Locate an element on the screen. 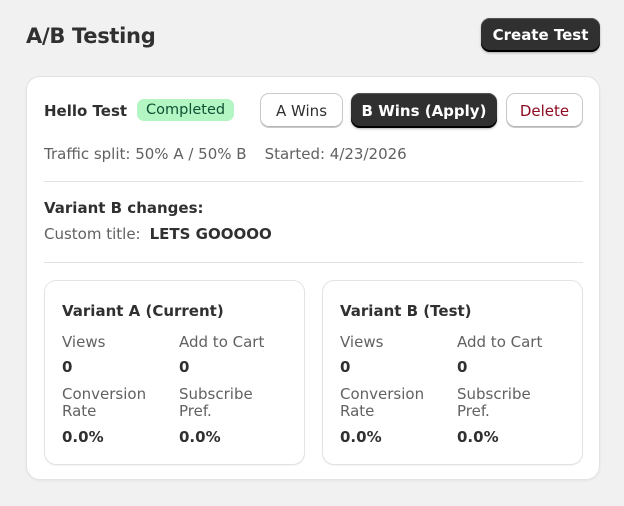 The height and width of the screenshot is (506, 624). change-label: Custom title: is located at coordinates (92, 234).